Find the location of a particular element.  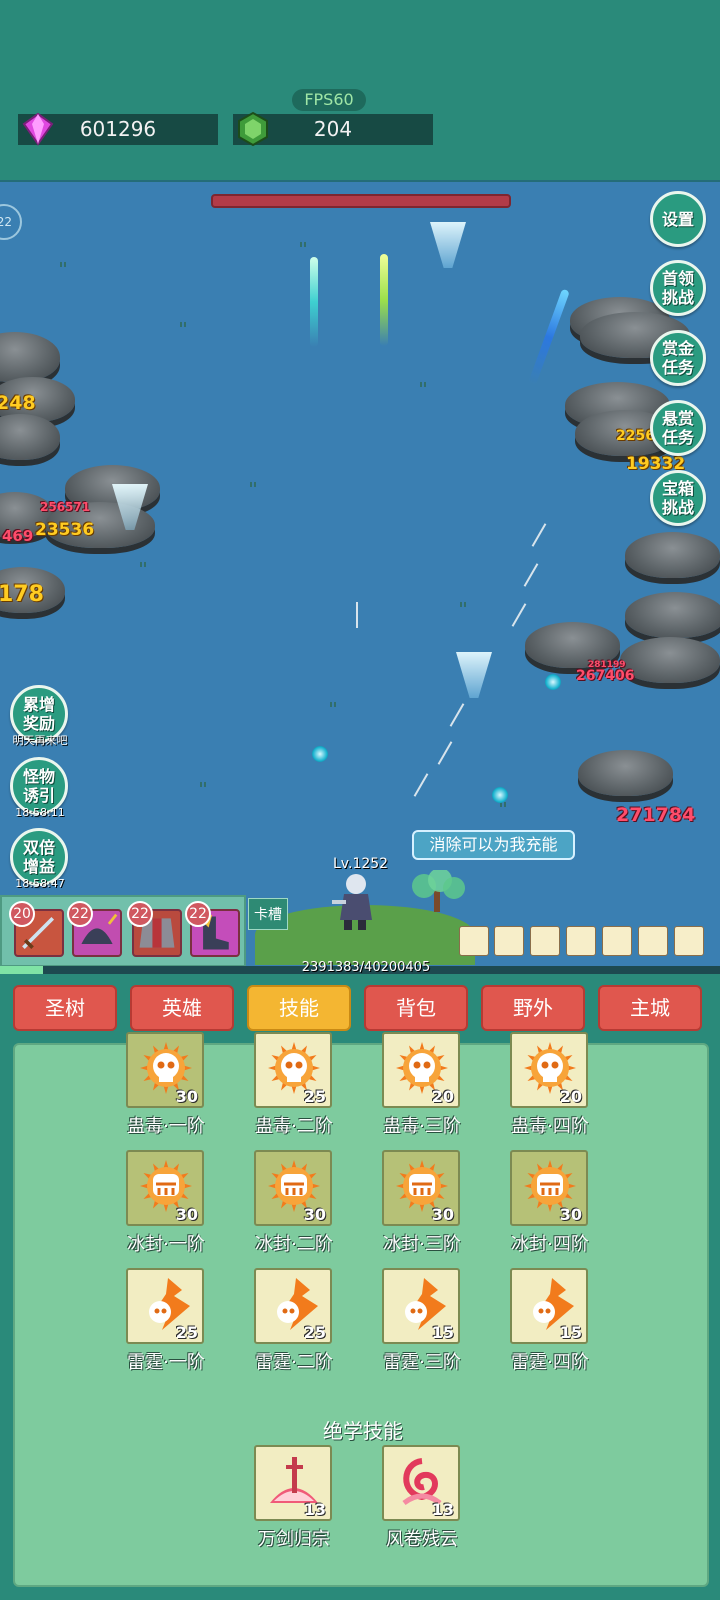

skill-icon-frame: 13 is located at coordinates (421, 1483).